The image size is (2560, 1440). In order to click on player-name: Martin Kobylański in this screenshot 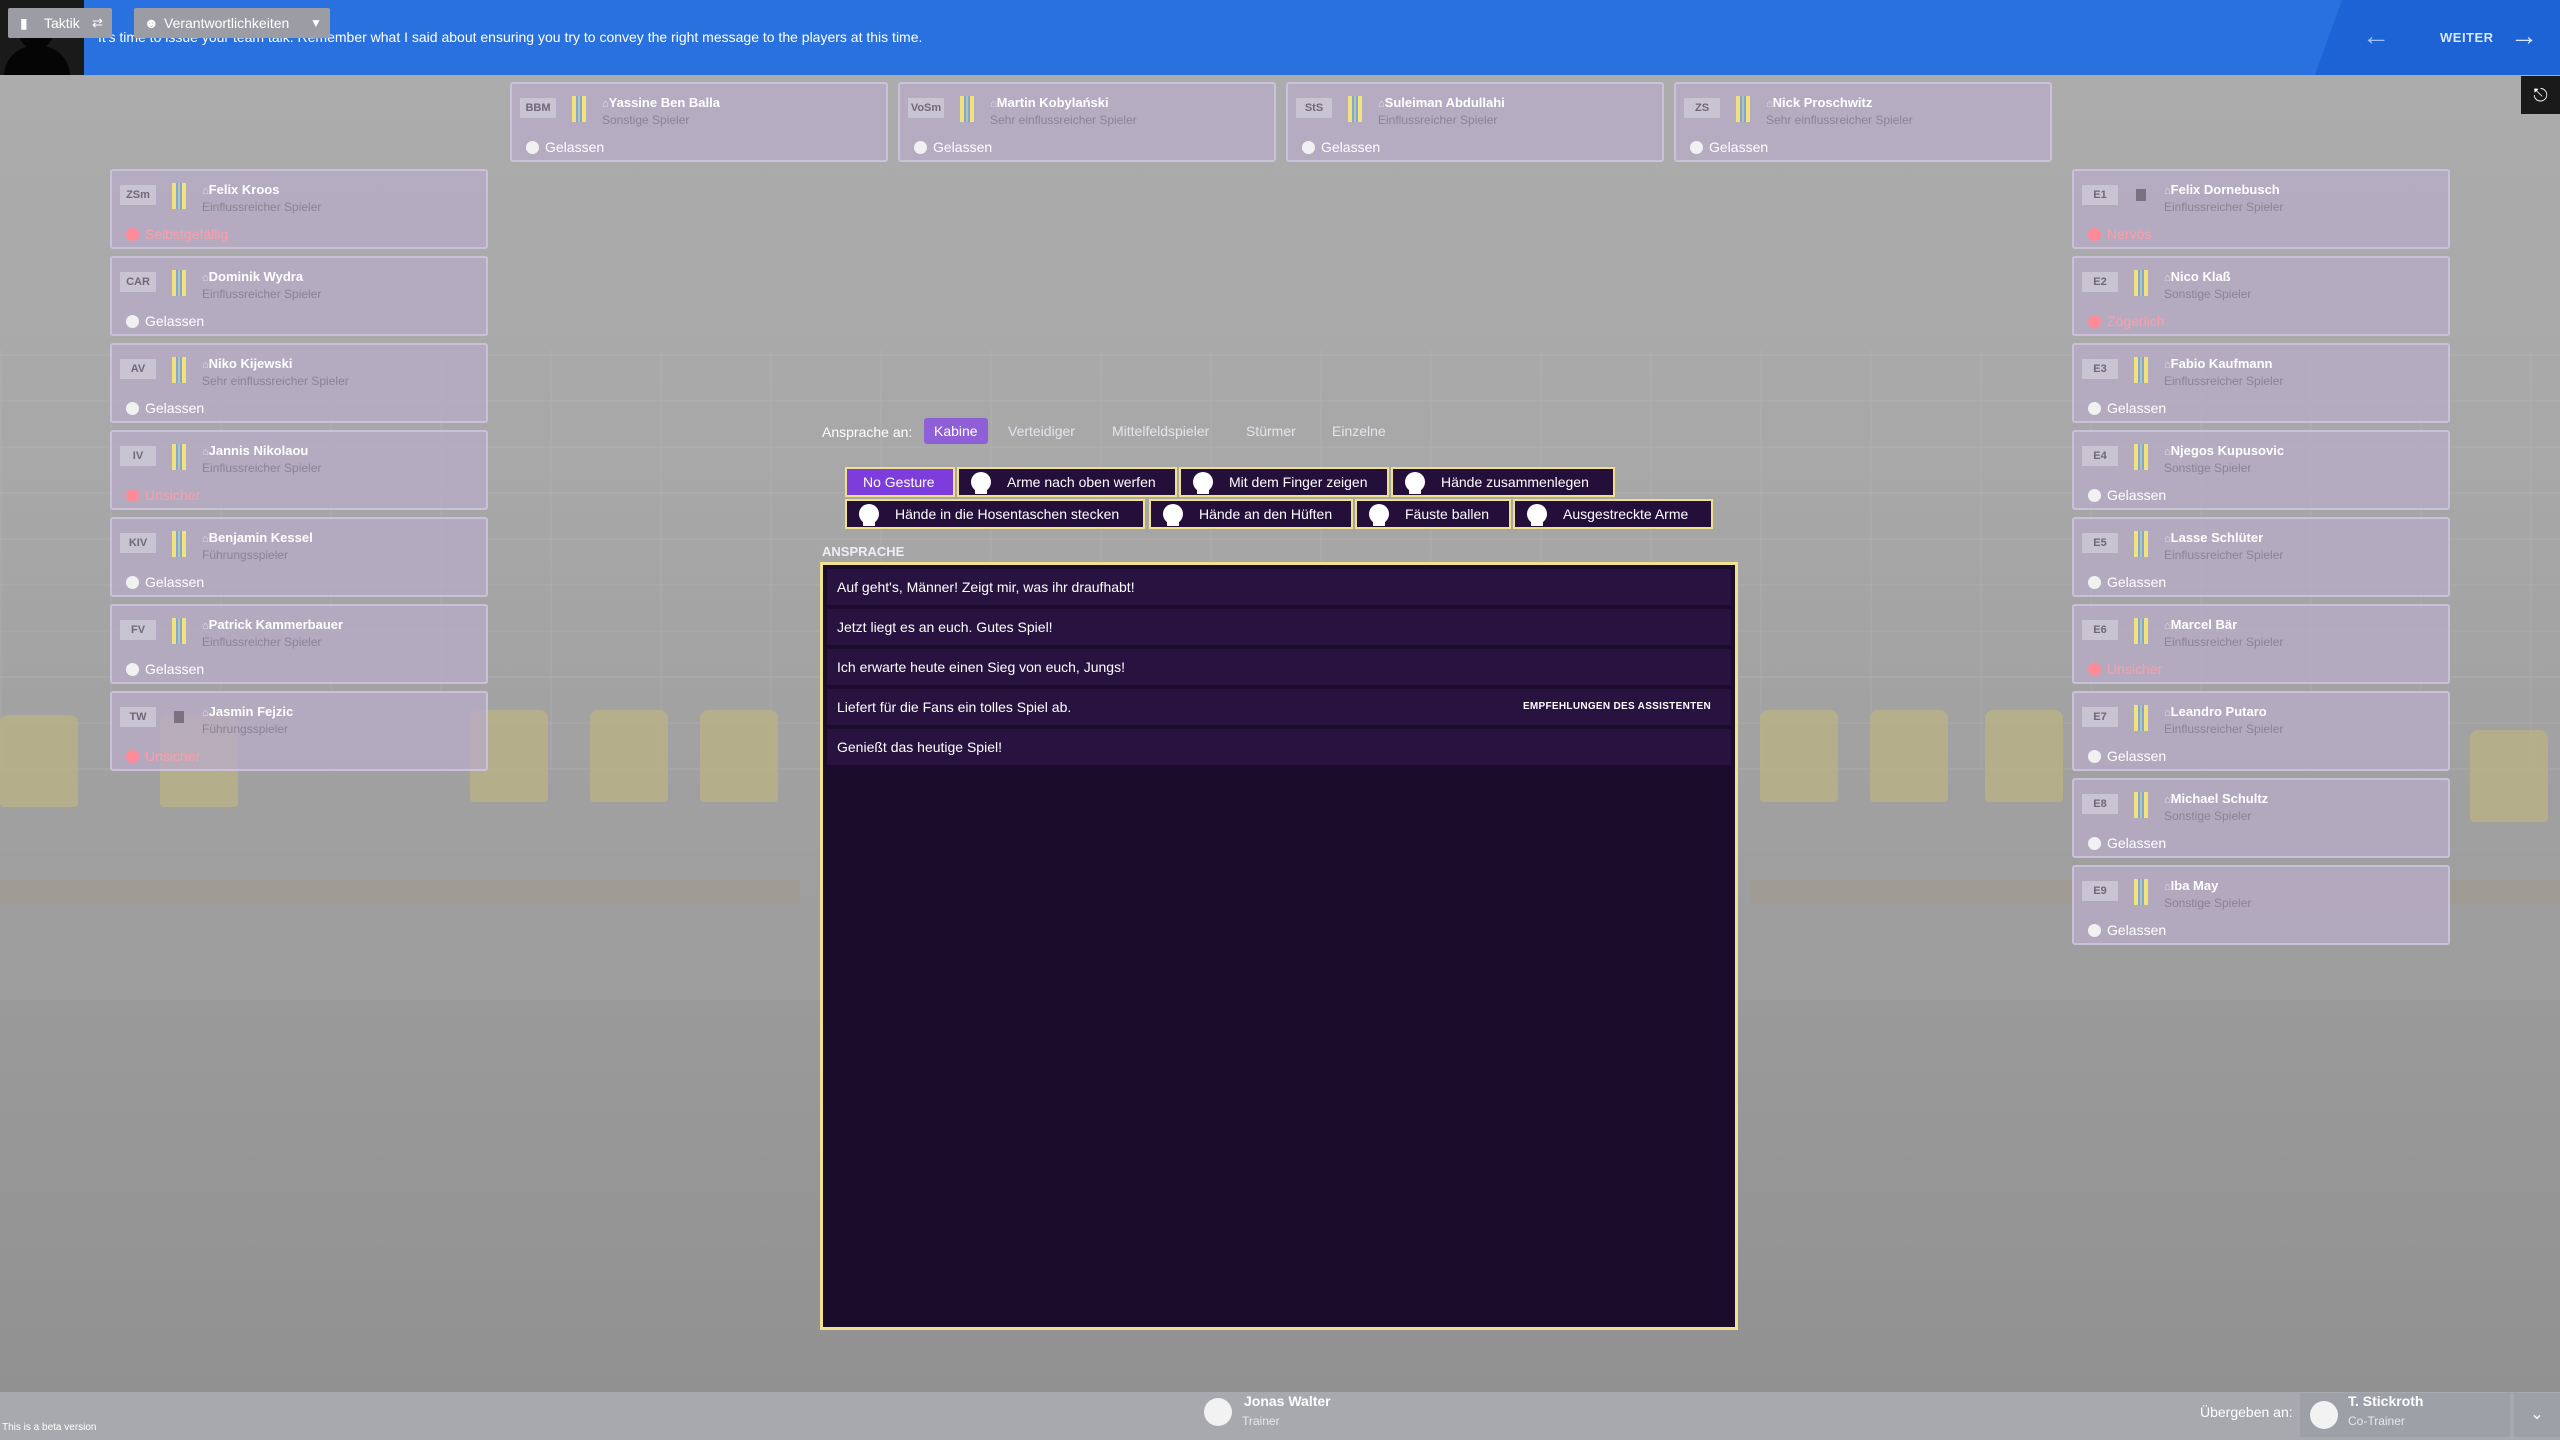, I will do `click(1049, 102)`.